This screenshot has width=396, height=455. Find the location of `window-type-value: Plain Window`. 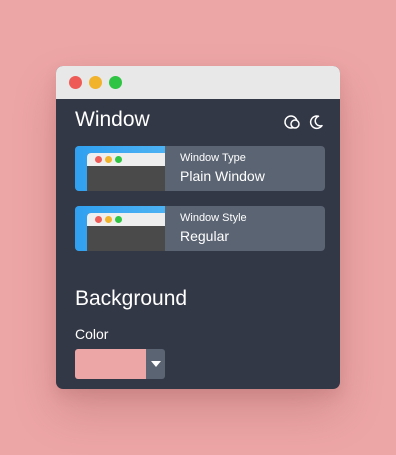

window-type-value: Plain Window is located at coordinates (222, 176).